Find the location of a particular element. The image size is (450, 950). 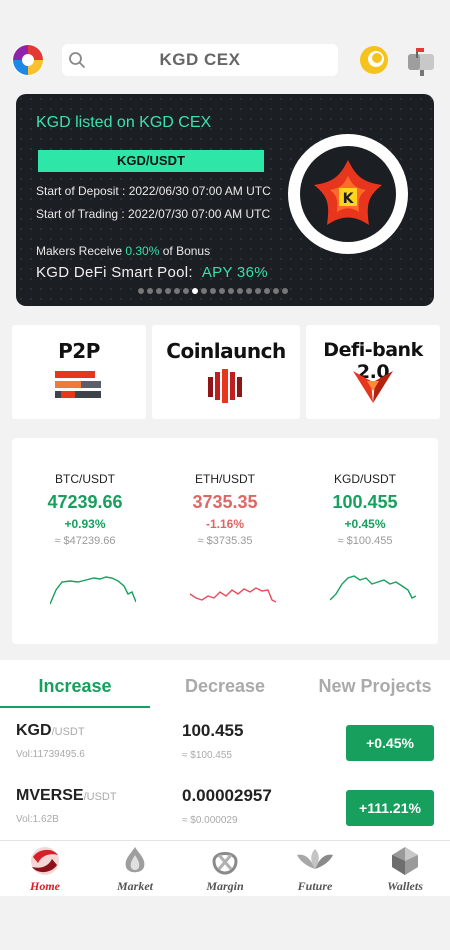

ticker-price: 100.455 is located at coordinates (365, 502).